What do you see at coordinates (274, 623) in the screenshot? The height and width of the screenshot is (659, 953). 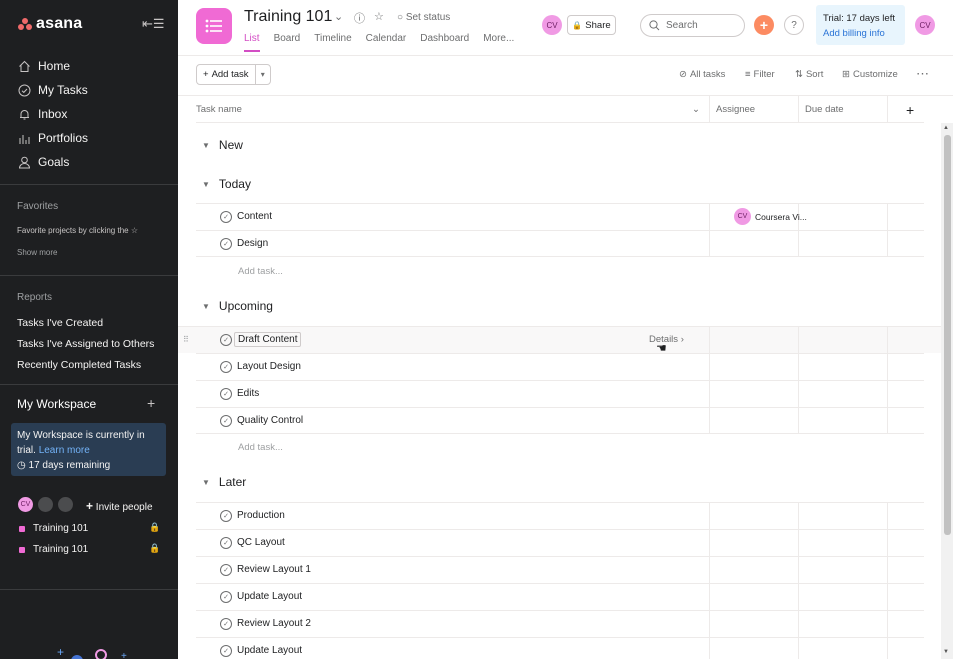 I see `task-name: Review Layout 2` at bounding box center [274, 623].